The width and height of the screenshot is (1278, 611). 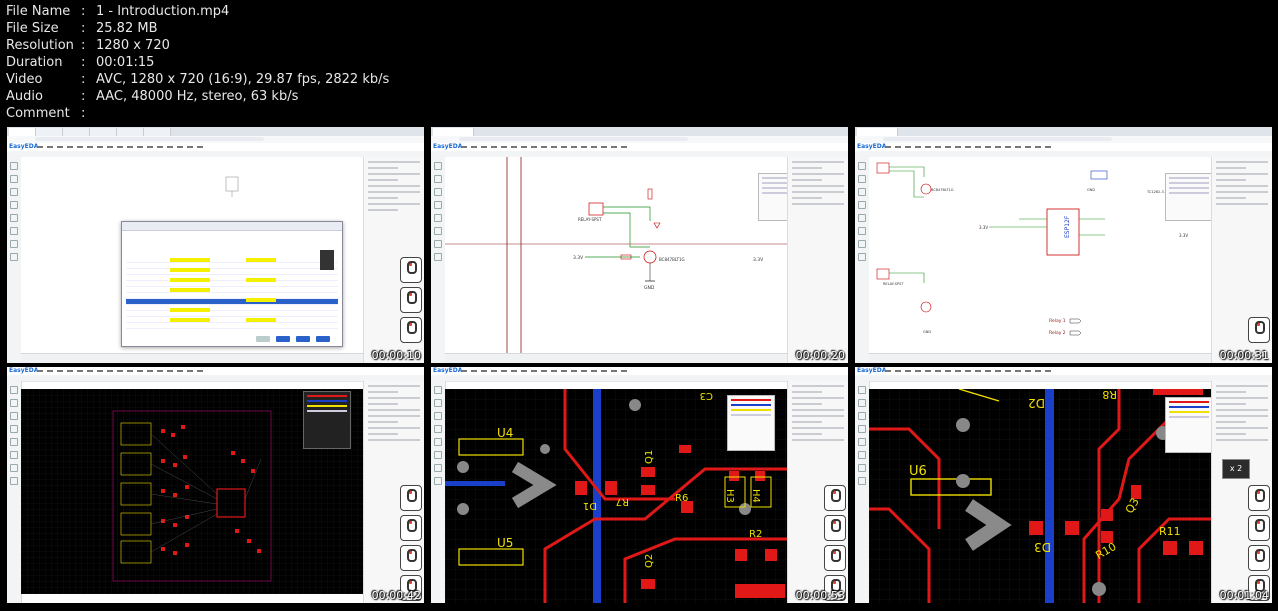 I want to click on ref-u5: U5, so click(x=505, y=543).